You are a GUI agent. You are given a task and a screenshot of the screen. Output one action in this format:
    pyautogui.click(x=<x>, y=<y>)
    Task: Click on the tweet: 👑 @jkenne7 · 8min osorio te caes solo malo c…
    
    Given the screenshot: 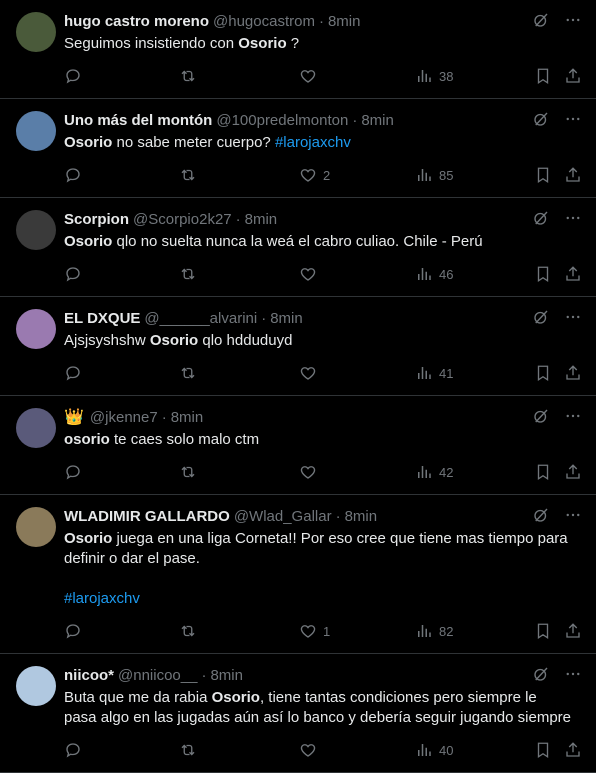 What is the action you would take?
    pyautogui.click(x=298, y=445)
    